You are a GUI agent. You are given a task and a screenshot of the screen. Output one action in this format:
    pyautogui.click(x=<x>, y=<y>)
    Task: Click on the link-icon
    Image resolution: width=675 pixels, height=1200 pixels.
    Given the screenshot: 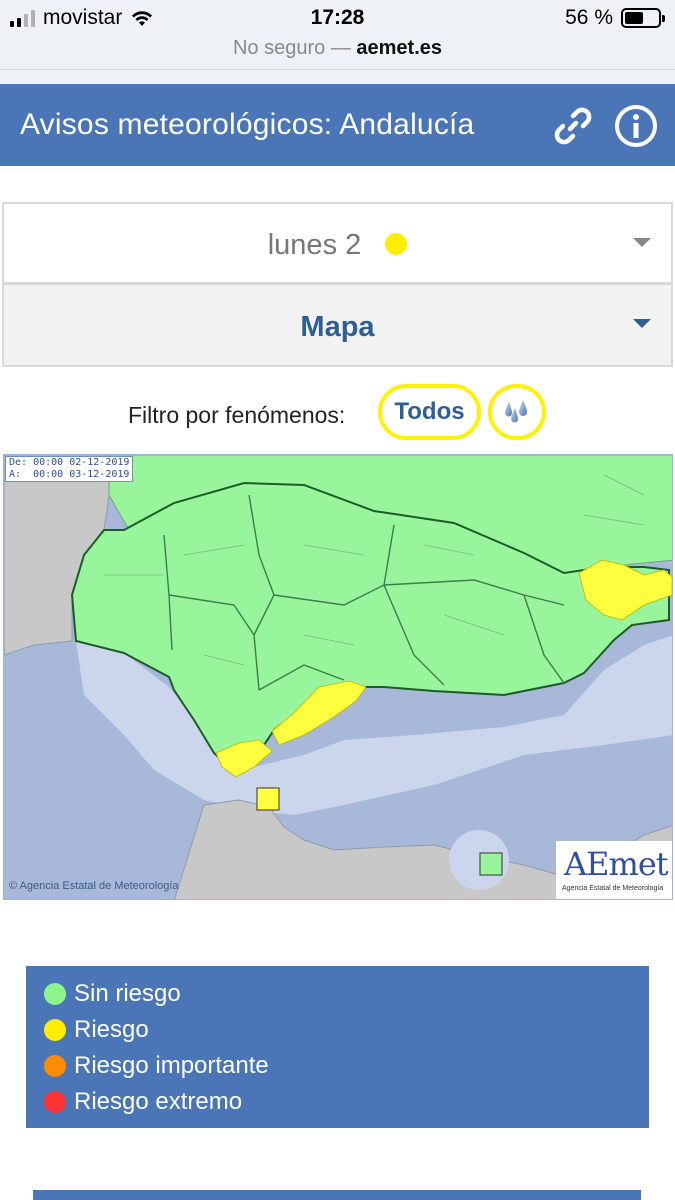 What is the action you would take?
    pyautogui.click(x=573, y=126)
    